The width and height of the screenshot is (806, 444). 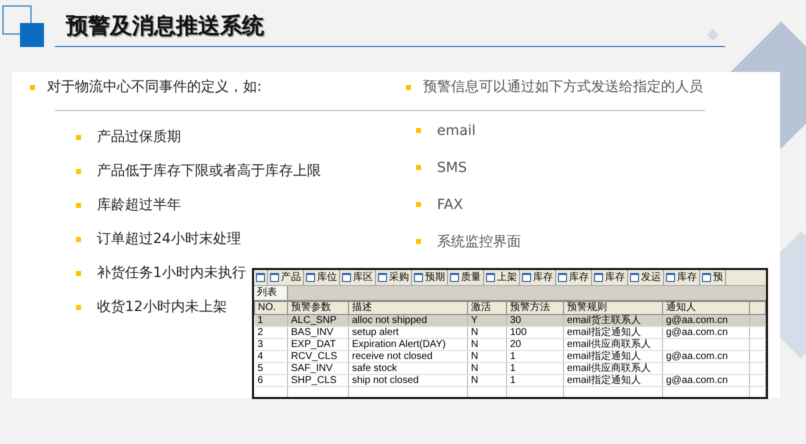 I want to click on column-header: 通知人, so click(x=706, y=308).